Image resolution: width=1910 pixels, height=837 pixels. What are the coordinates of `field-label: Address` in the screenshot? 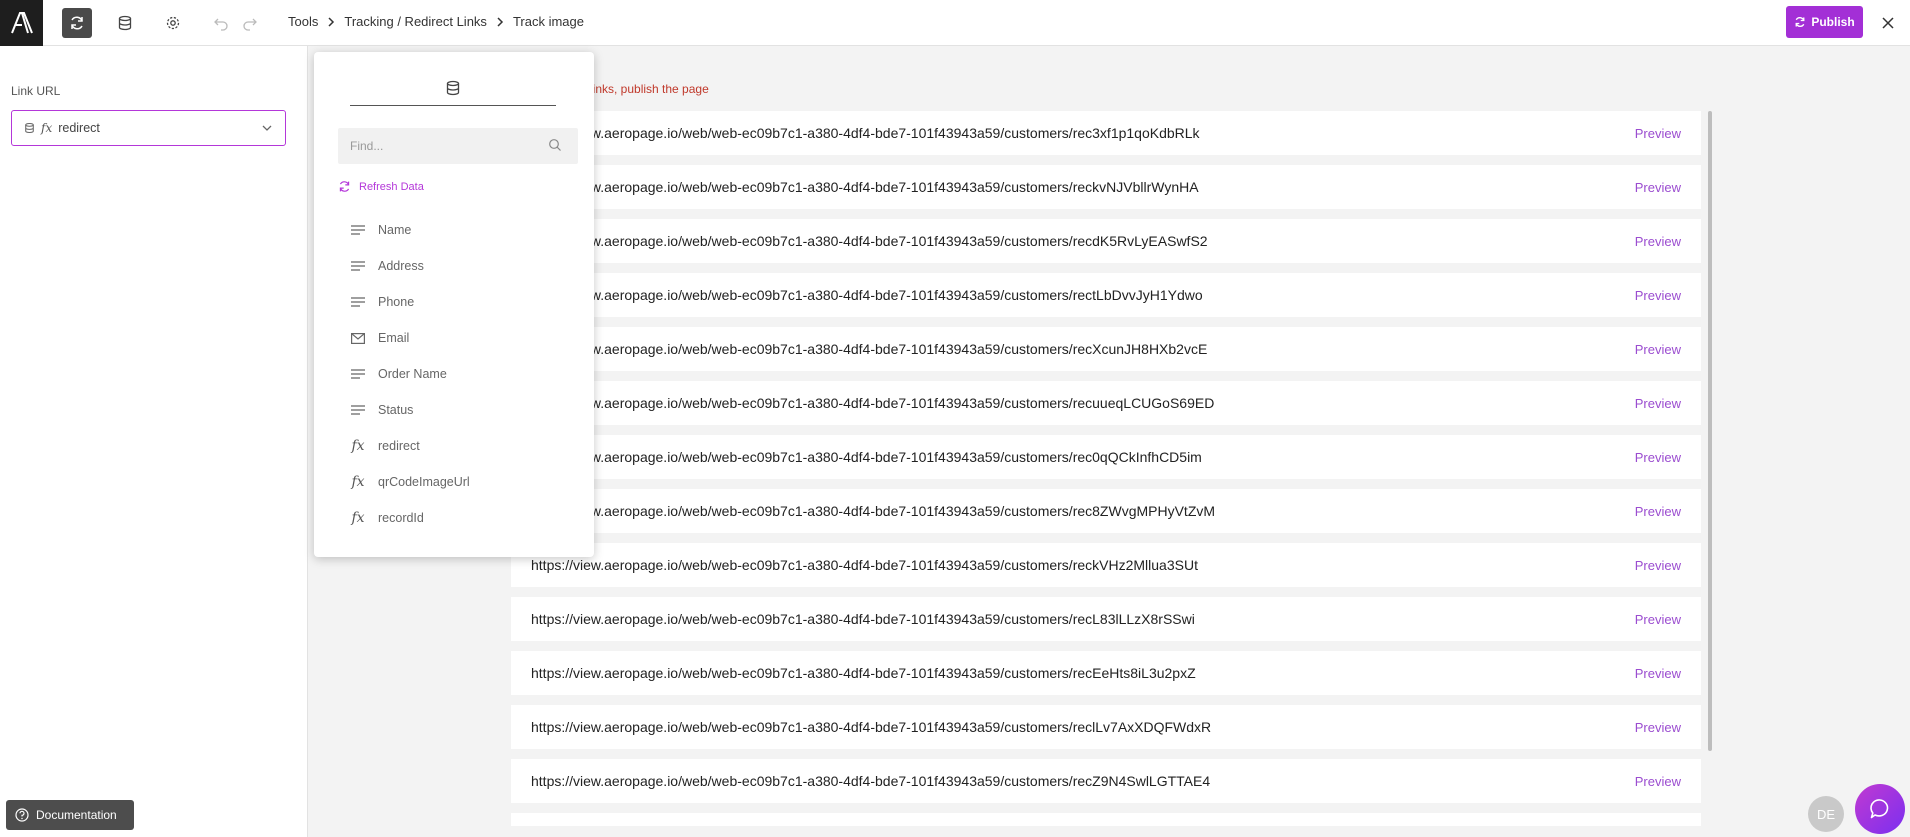 It's located at (401, 266).